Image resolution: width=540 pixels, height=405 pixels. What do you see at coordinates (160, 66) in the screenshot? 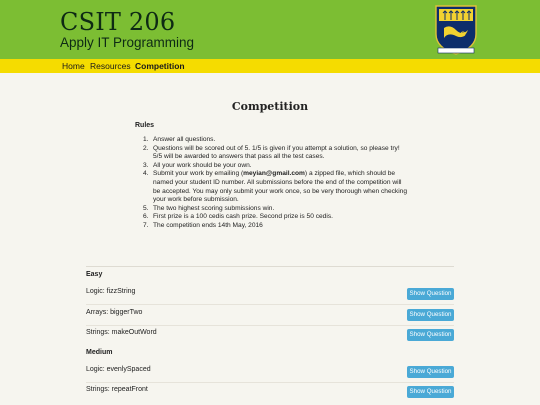
I see `nav-competition-link: Competition` at bounding box center [160, 66].